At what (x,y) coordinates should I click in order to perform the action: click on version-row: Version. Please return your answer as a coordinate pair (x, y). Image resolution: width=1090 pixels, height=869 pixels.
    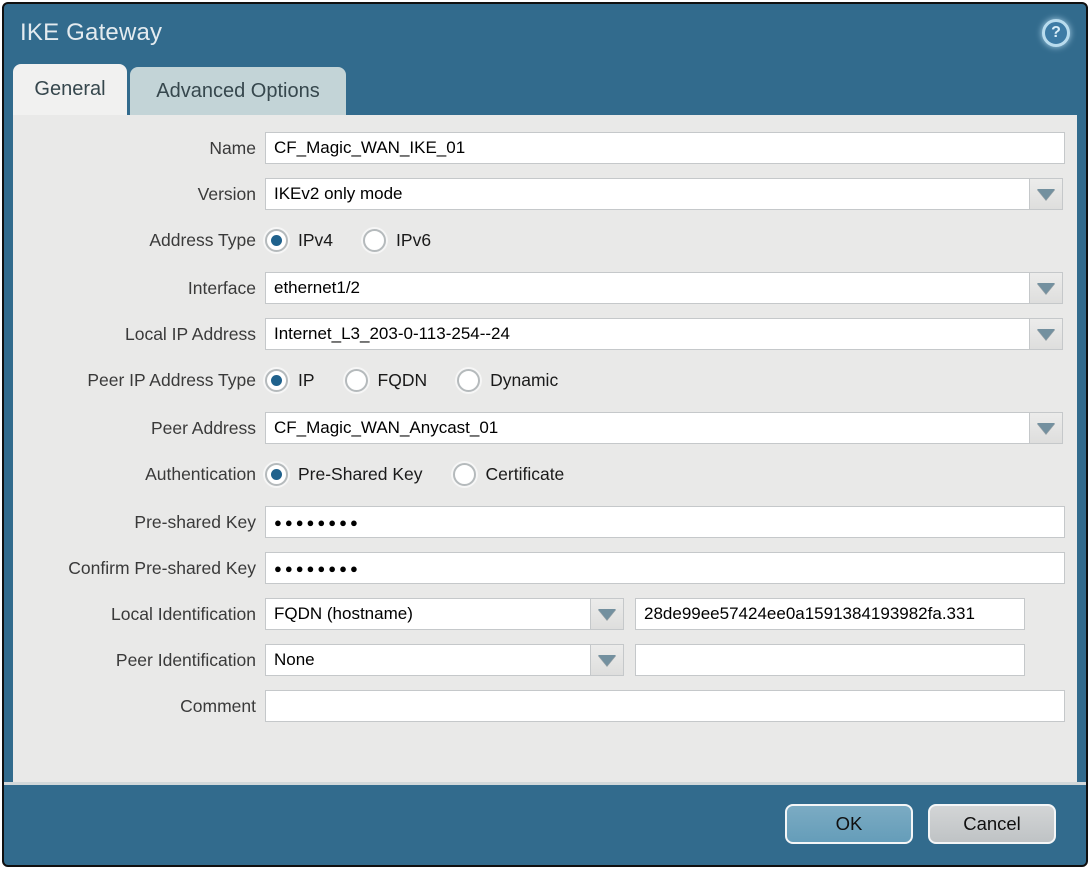
    Looking at the image, I should click on (545, 194).